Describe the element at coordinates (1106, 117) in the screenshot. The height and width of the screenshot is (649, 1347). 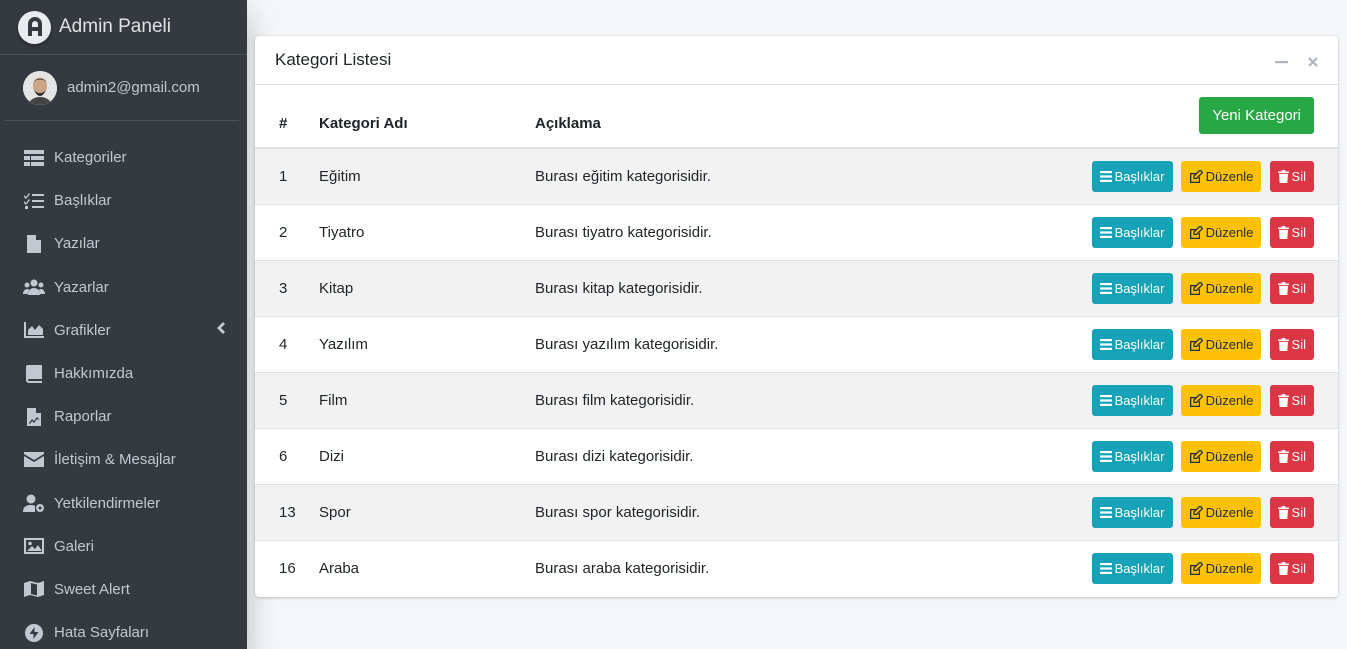
I see `column-header-actions: Yeni Kategori` at that location.